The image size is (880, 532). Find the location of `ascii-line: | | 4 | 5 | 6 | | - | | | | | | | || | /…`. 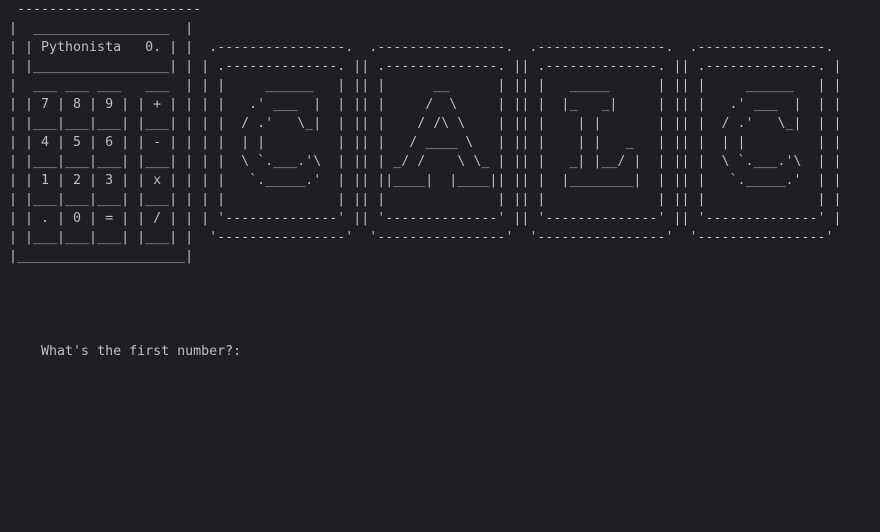

ascii-line: | | 4 | 5 | 6 | | - | | | | | | | || | /… is located at coordinates (425, 142).